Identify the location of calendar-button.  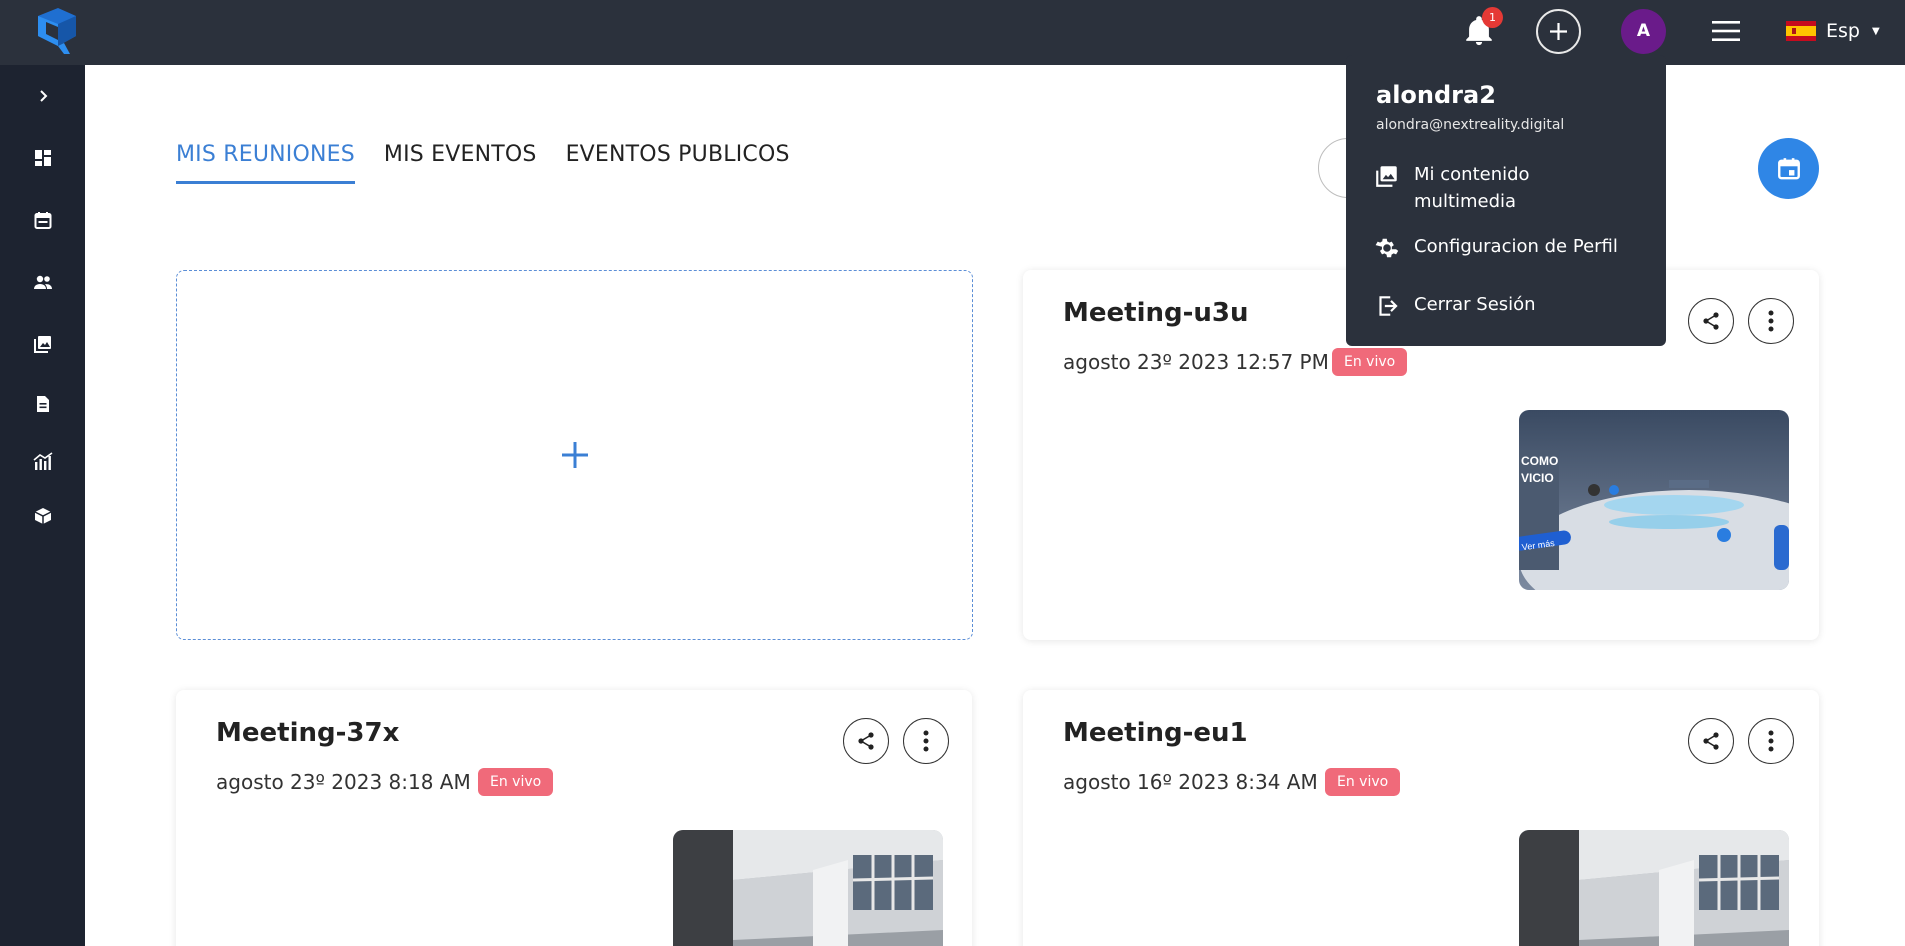
(1788, 168).